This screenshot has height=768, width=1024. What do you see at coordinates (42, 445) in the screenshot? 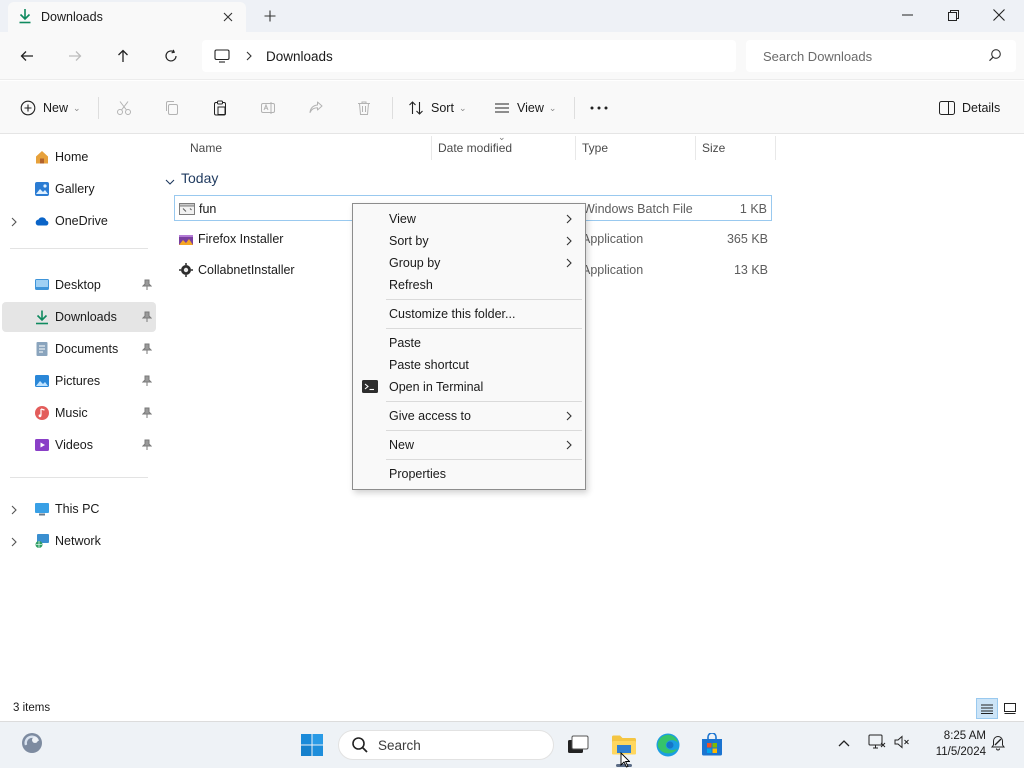
I see `videos-icon` at bounding box center [42, 445].